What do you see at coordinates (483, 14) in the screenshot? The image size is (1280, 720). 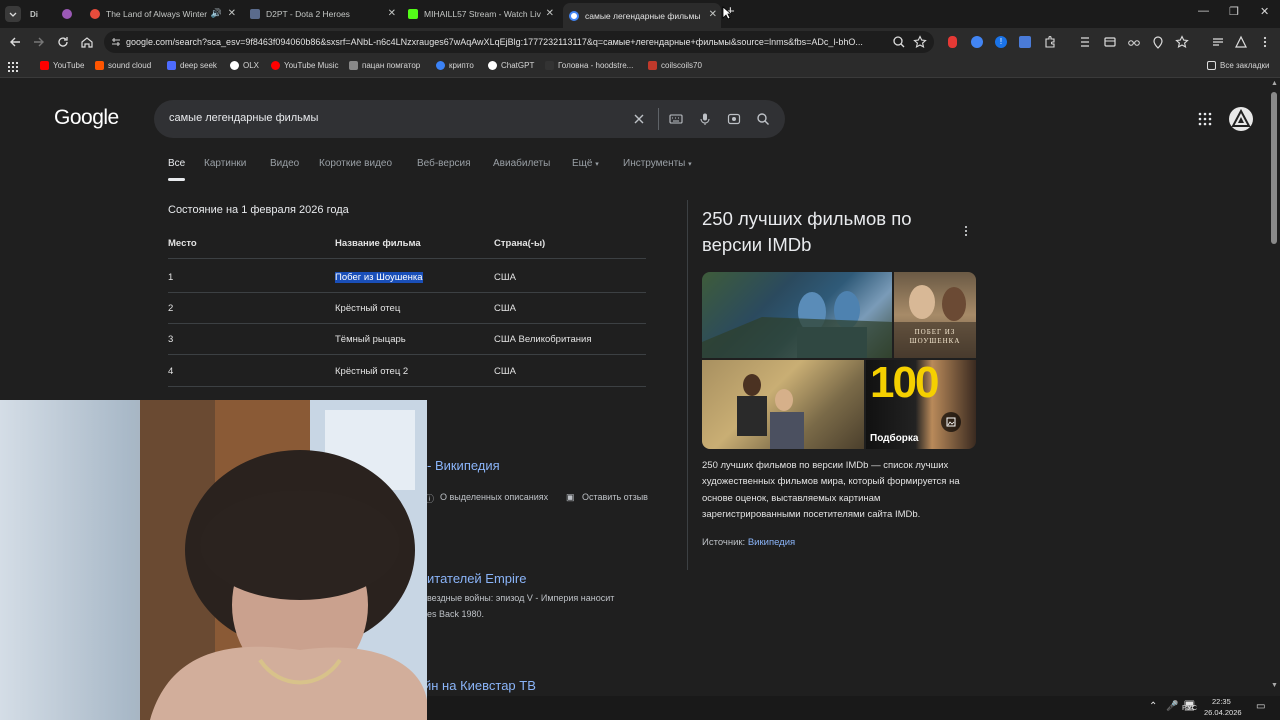 I see `tab-mihaill57-stream: MIHAILL57 Stream - Watch Liv ✕` at bounding box center [483, 14].